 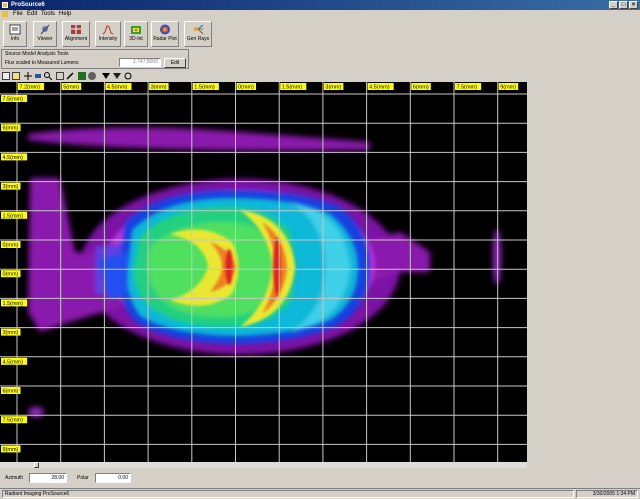 What do you see at coordinates (45, 29) in the screenshot?
I see `viewer-icon` at bounding box center [45, 29].